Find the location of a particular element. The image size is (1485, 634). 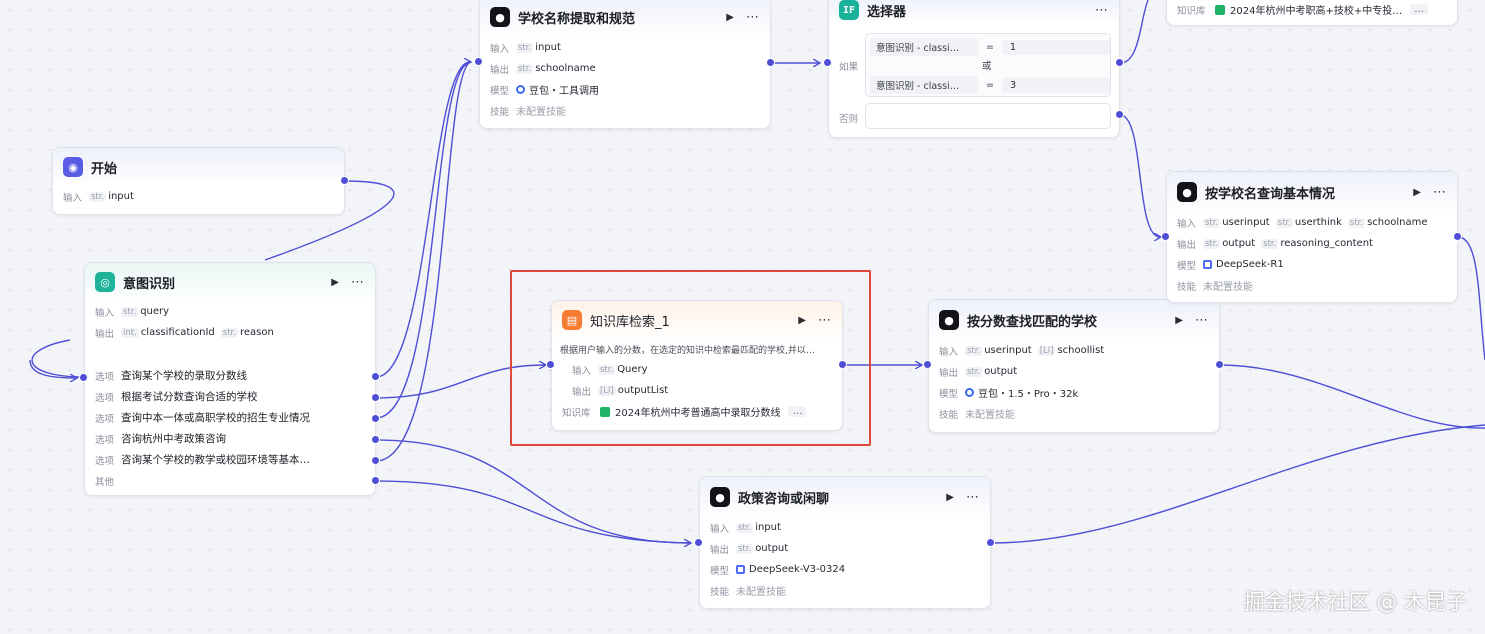

condition-group: 意图识别 - classi… = 1 或 意图识别 - classi… = 3 is located at coordinates (988, 65).